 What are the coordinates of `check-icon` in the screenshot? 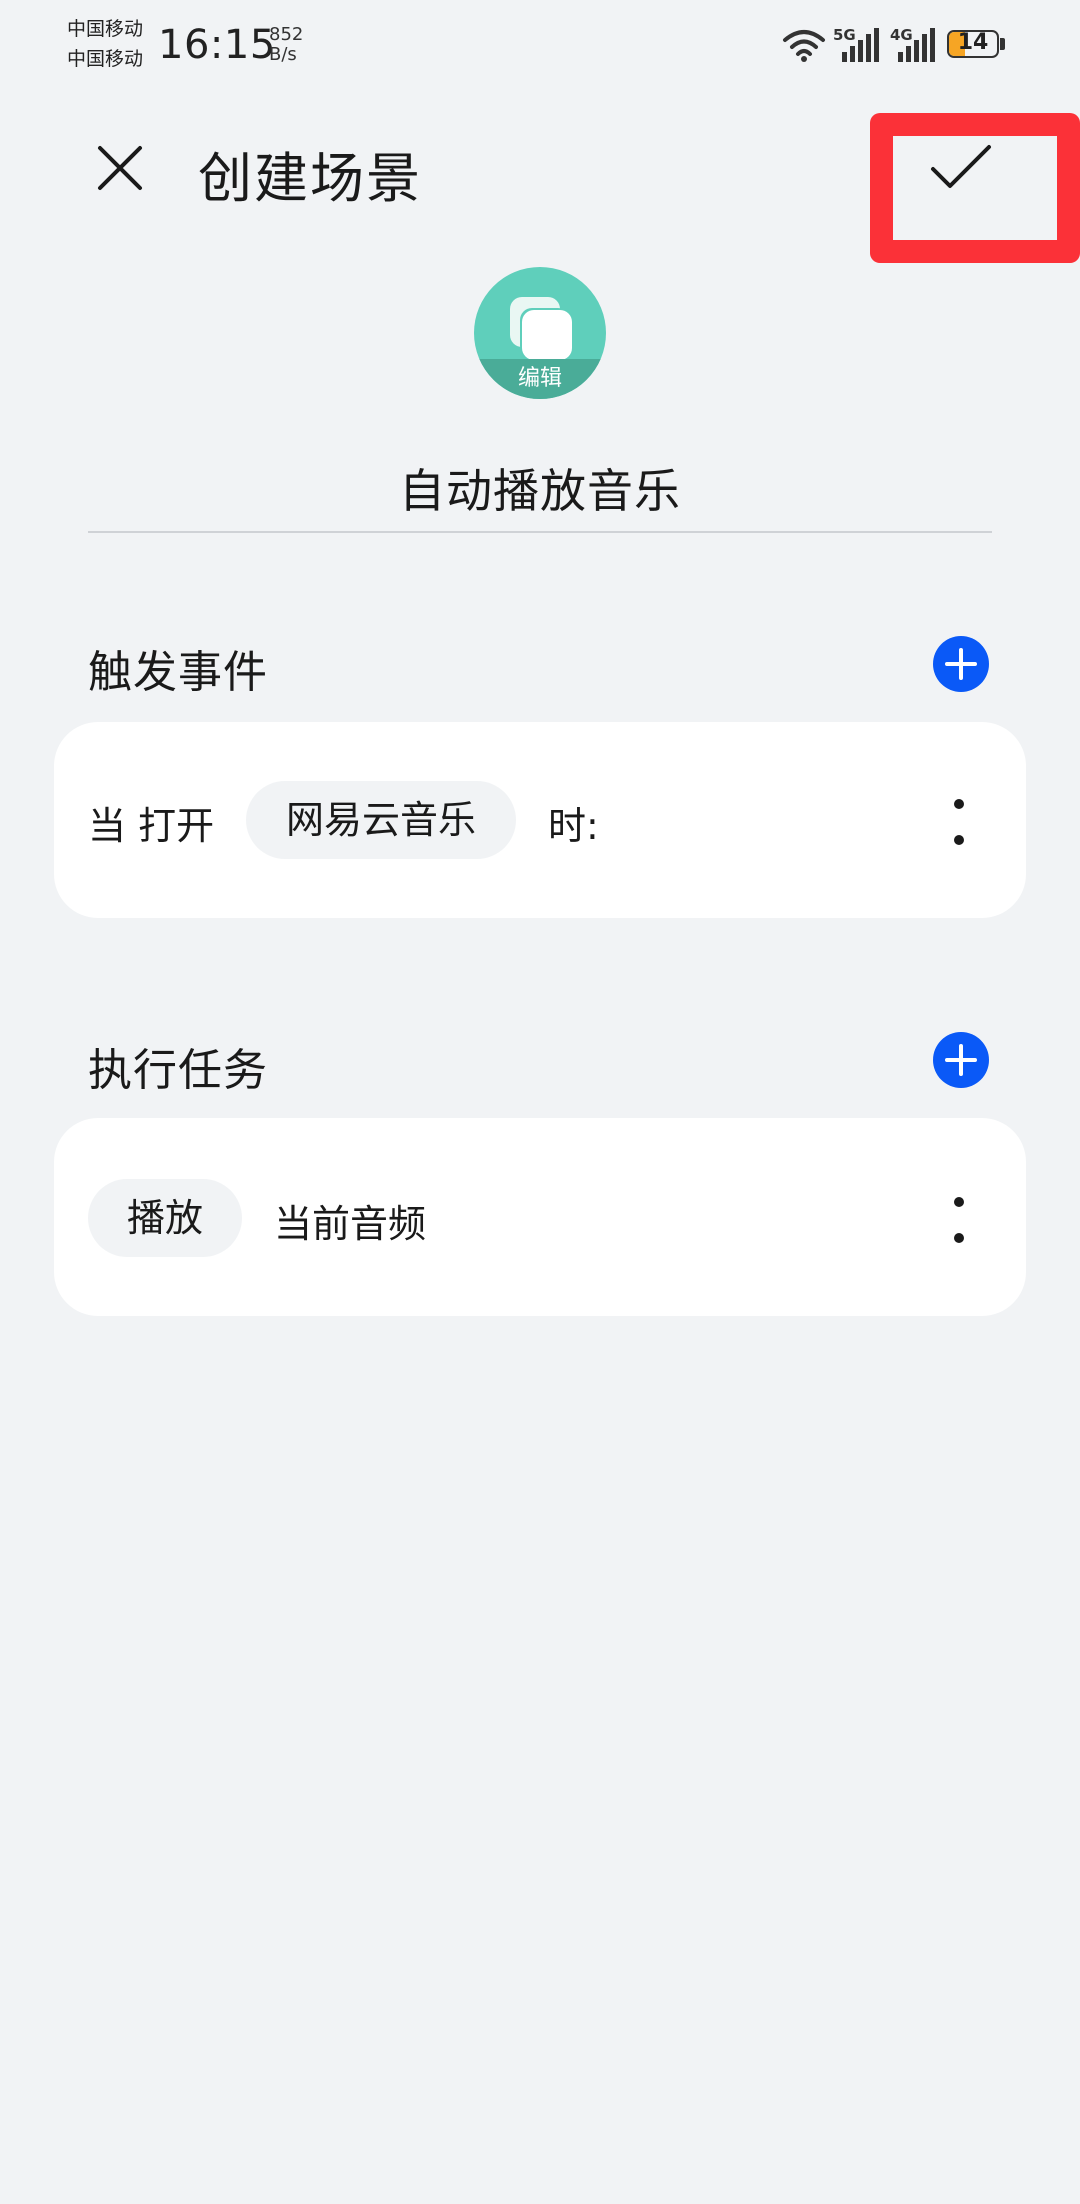 It's located at (961, 167).